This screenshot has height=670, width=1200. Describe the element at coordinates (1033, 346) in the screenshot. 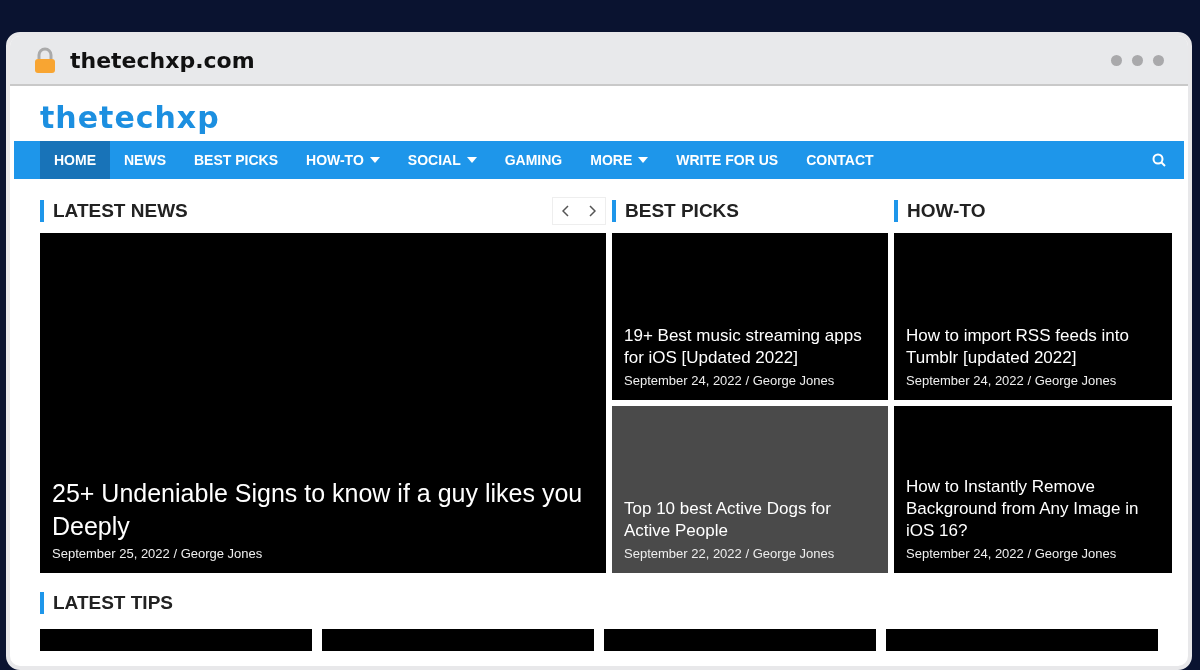

I see `post-title: How to import RSS feeds into Tumblr [updated 2022]` at that location.